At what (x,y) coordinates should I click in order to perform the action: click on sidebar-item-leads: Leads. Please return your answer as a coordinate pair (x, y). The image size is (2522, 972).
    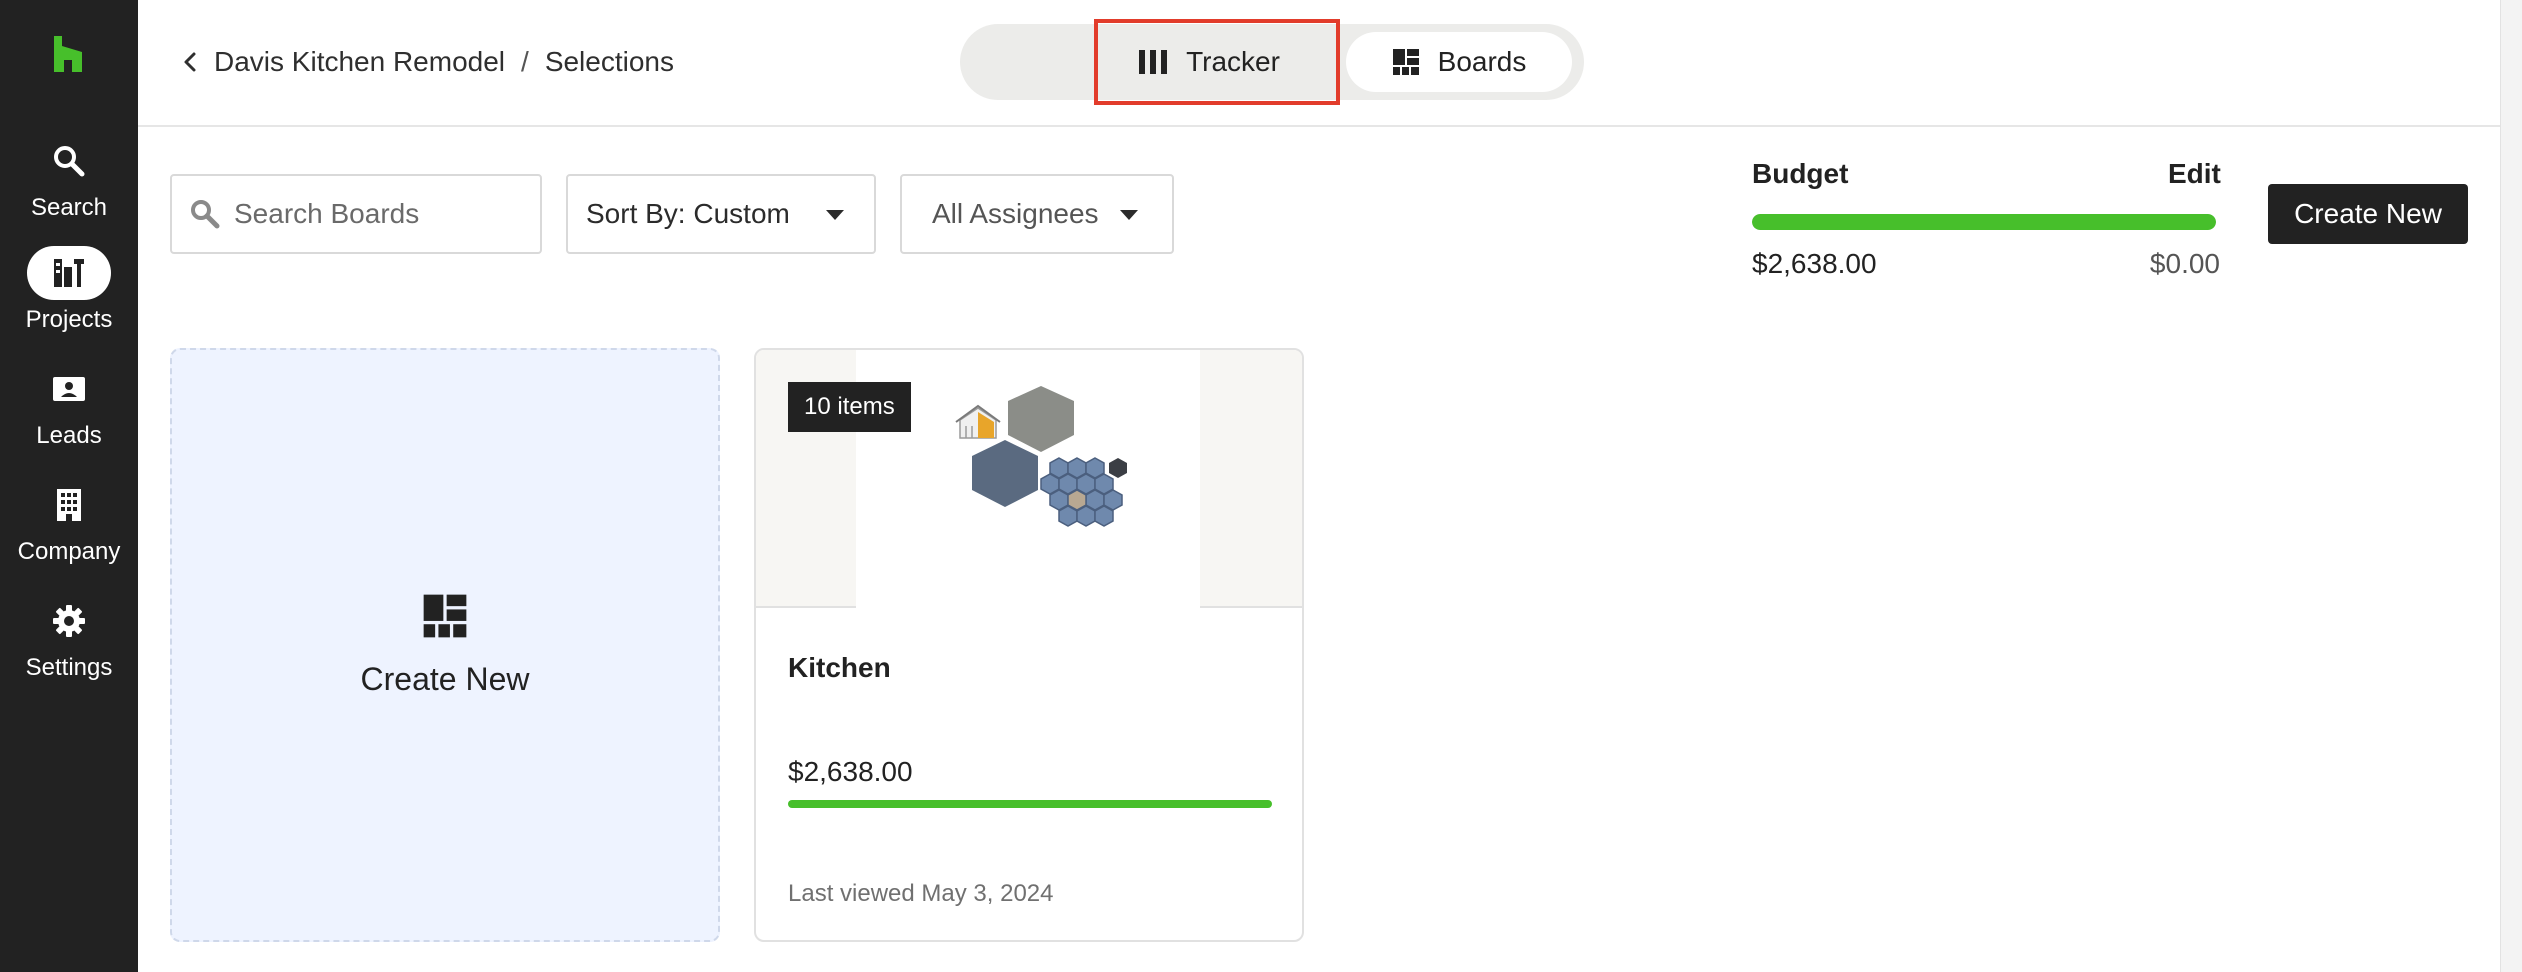
    Looking at the image, I should click on (69, 412).